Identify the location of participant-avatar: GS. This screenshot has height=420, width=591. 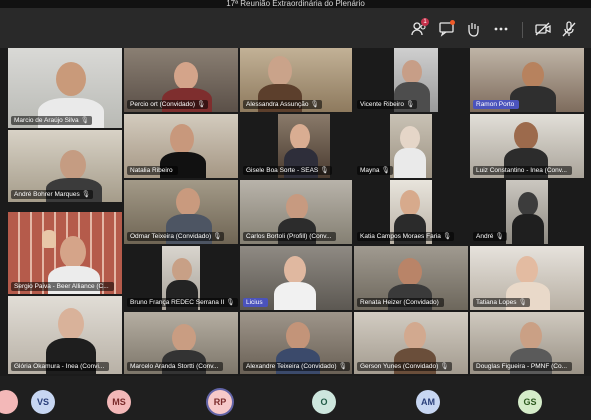
(530, 402).